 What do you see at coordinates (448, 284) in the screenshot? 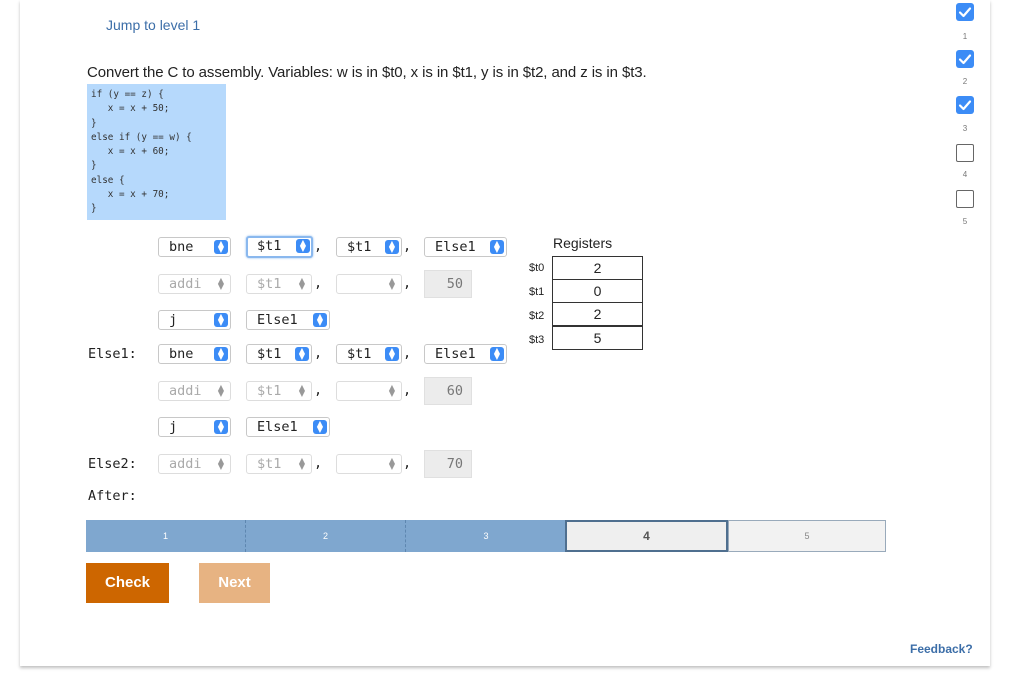
I see `row2-imm-field: 50` at bounding box center [448, 284].